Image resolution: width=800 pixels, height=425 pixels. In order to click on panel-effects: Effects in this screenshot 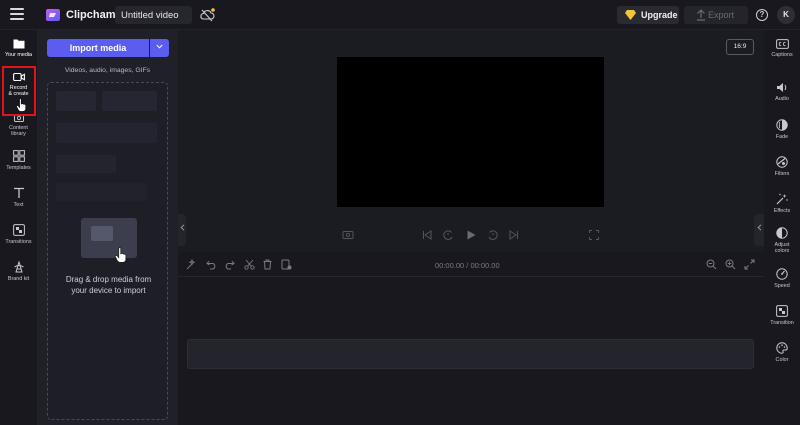, I will do `click(782, 203)`.